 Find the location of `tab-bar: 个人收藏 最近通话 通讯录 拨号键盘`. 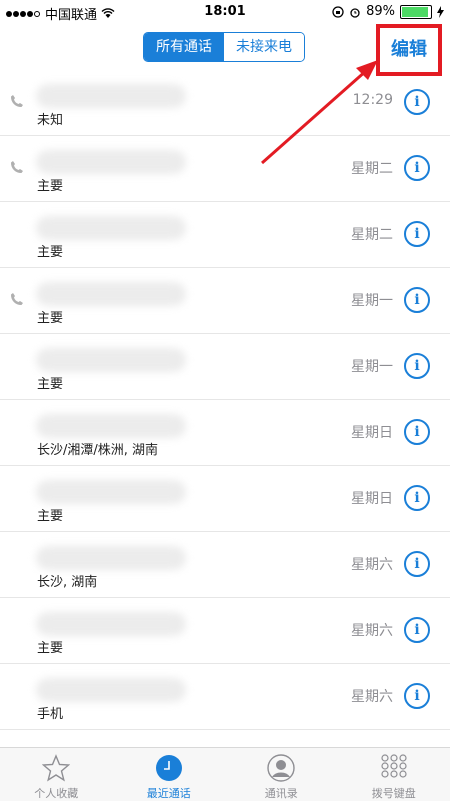

tab-bar: 个人收藏 最近通话 通讯录 拨号键盘 is located at coordinates (225, 774).